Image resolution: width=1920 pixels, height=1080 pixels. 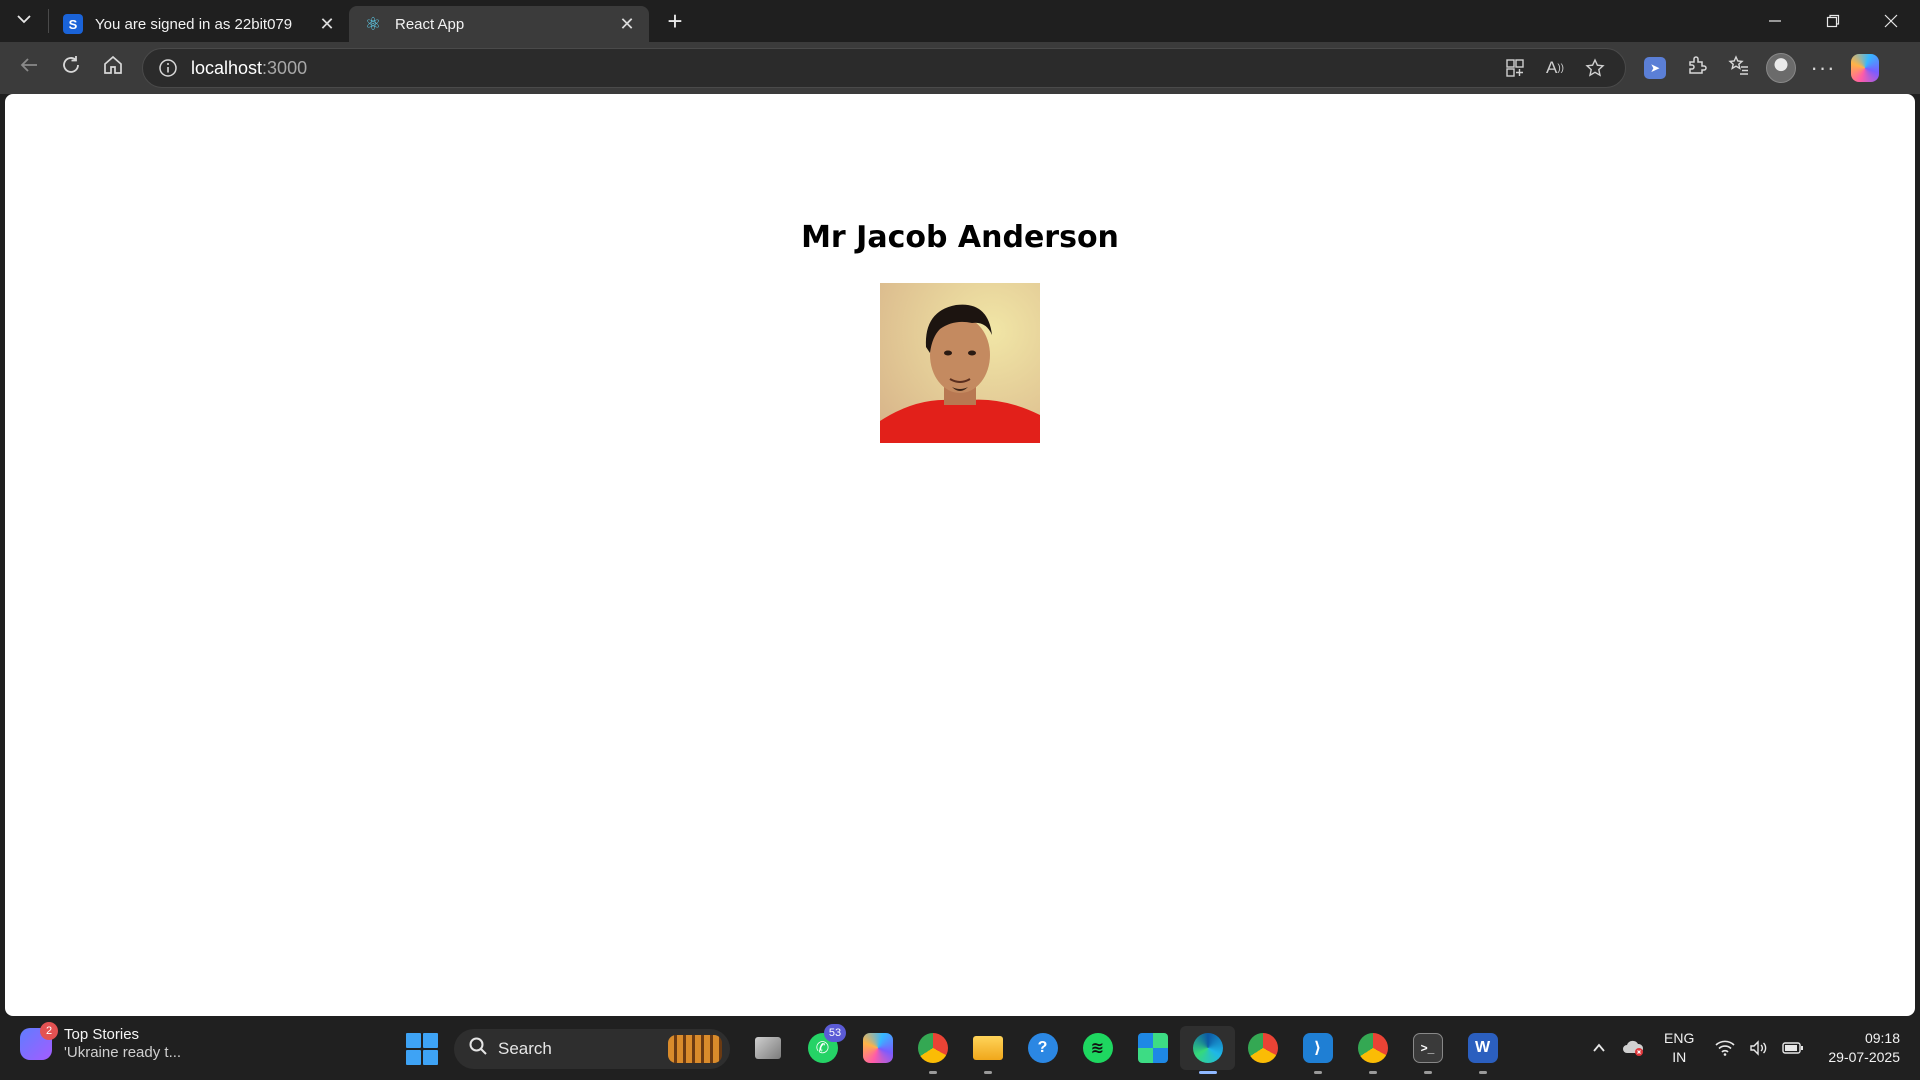 What do you see at coordinates (960, 237) in the screenshot?
I see `page-title: Mr Jacob Anderson` at bounding box center [960, 237].